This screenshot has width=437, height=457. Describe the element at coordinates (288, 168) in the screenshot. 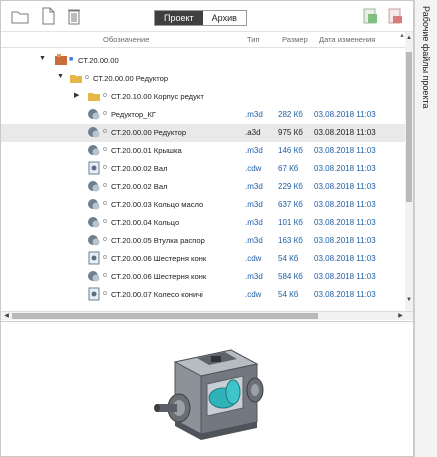

I see `file-size: 67 Кб` at that location.